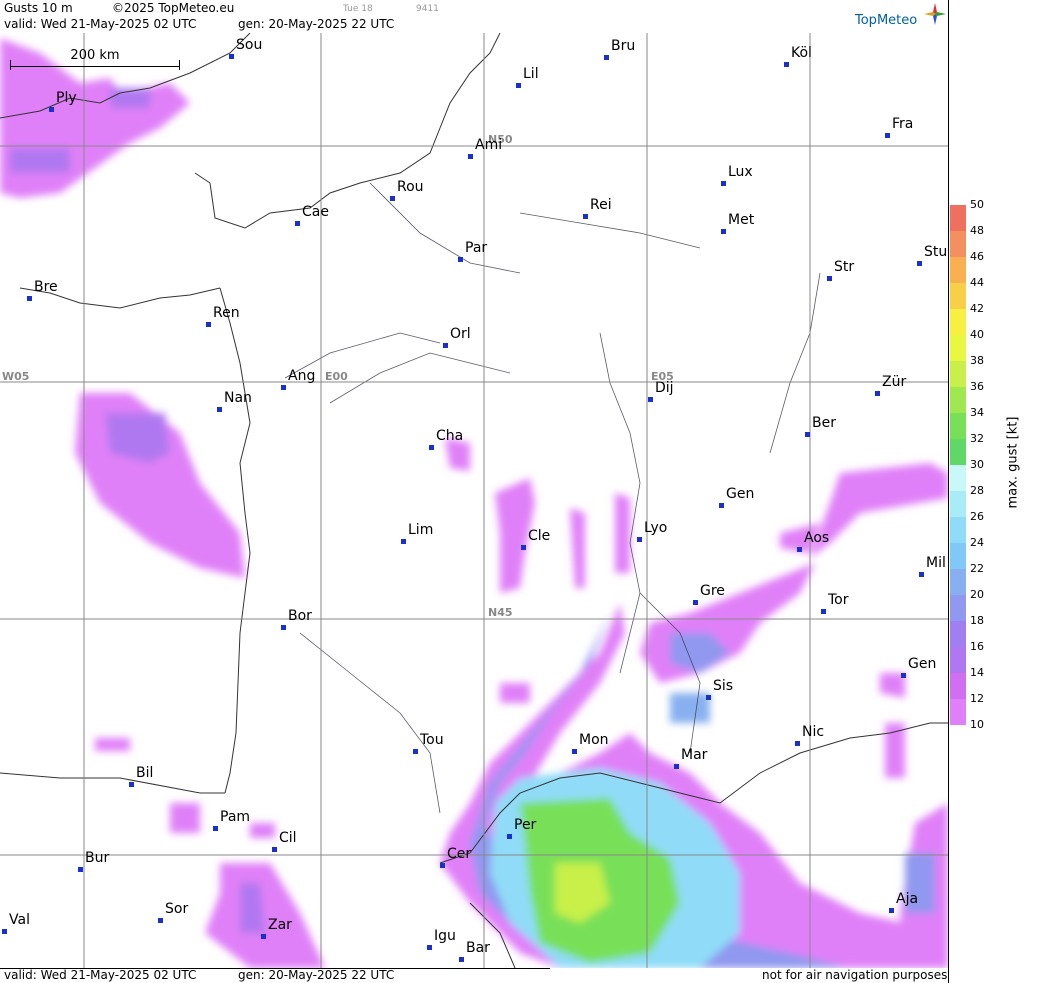 This screenshot has height=983, width=1039. Describe the element at coordinates (302, 376) in the screenshot. I see `city-label: Ang` at that location.